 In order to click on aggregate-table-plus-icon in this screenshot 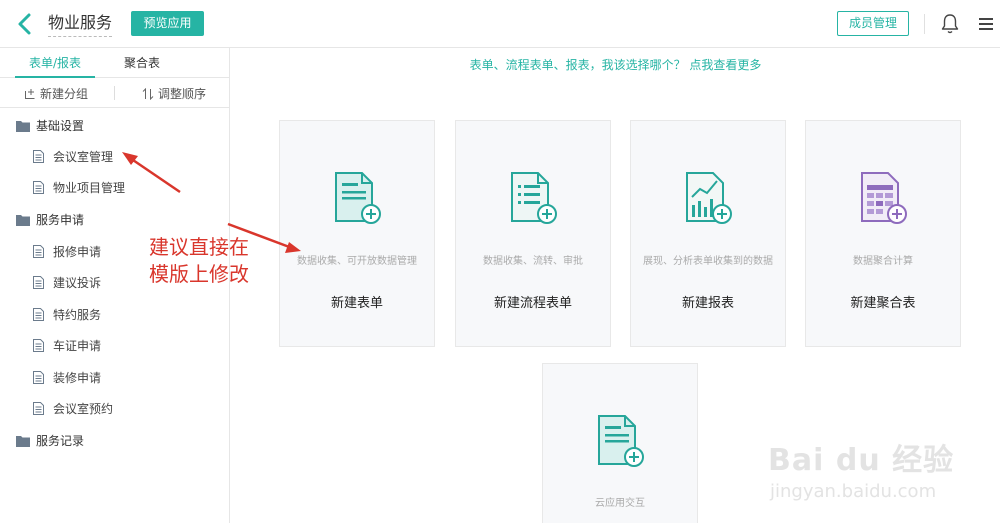, I will do `click(884, 198)`.